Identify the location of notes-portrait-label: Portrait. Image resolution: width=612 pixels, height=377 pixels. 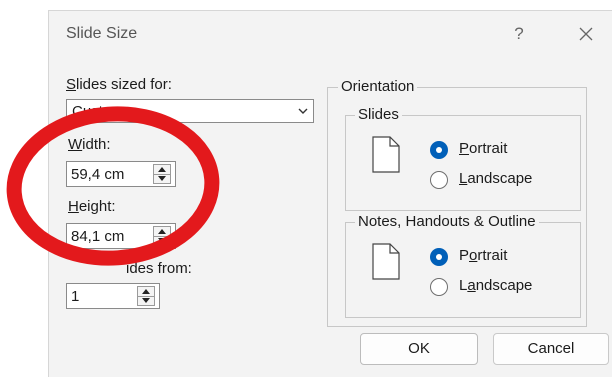
(483, 255).